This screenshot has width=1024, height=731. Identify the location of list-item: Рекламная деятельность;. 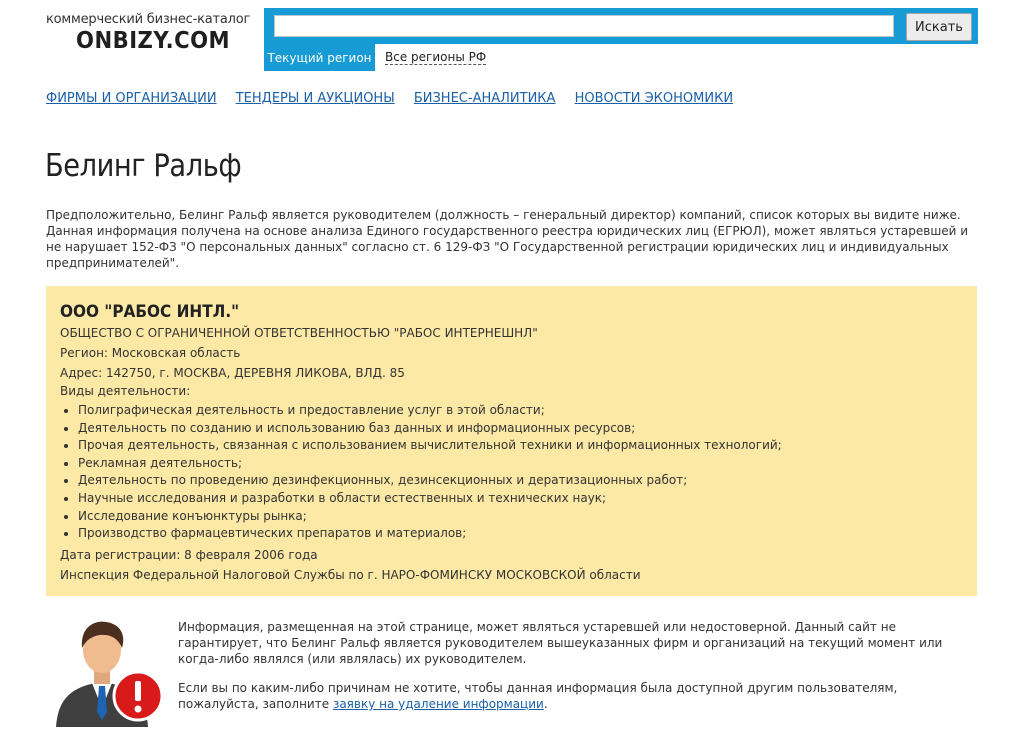
(430, 464).